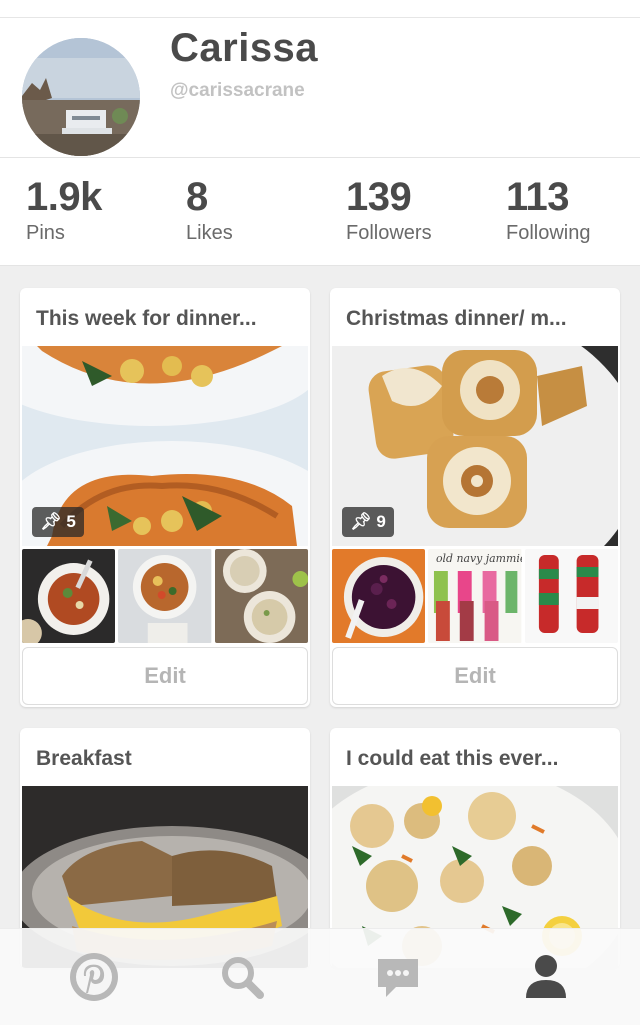 This screenshot has height=1025, width=640. I want to click on stat-value: 1.9k, so click(64, 197).